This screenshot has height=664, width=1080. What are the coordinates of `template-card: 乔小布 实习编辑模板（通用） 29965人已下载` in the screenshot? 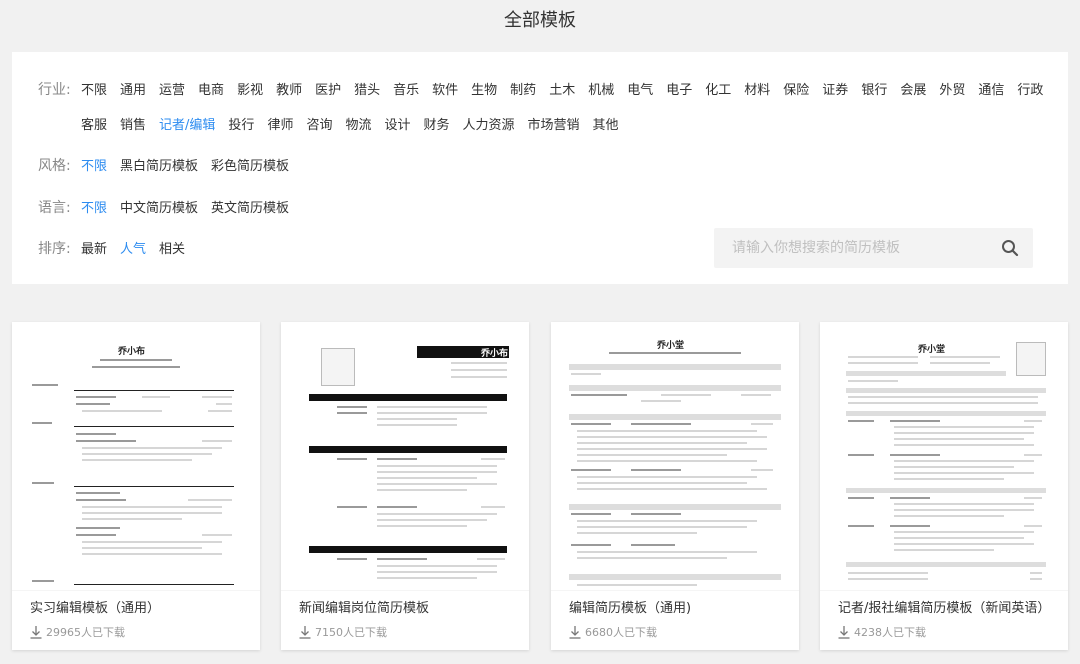 It's located at (136, 486).